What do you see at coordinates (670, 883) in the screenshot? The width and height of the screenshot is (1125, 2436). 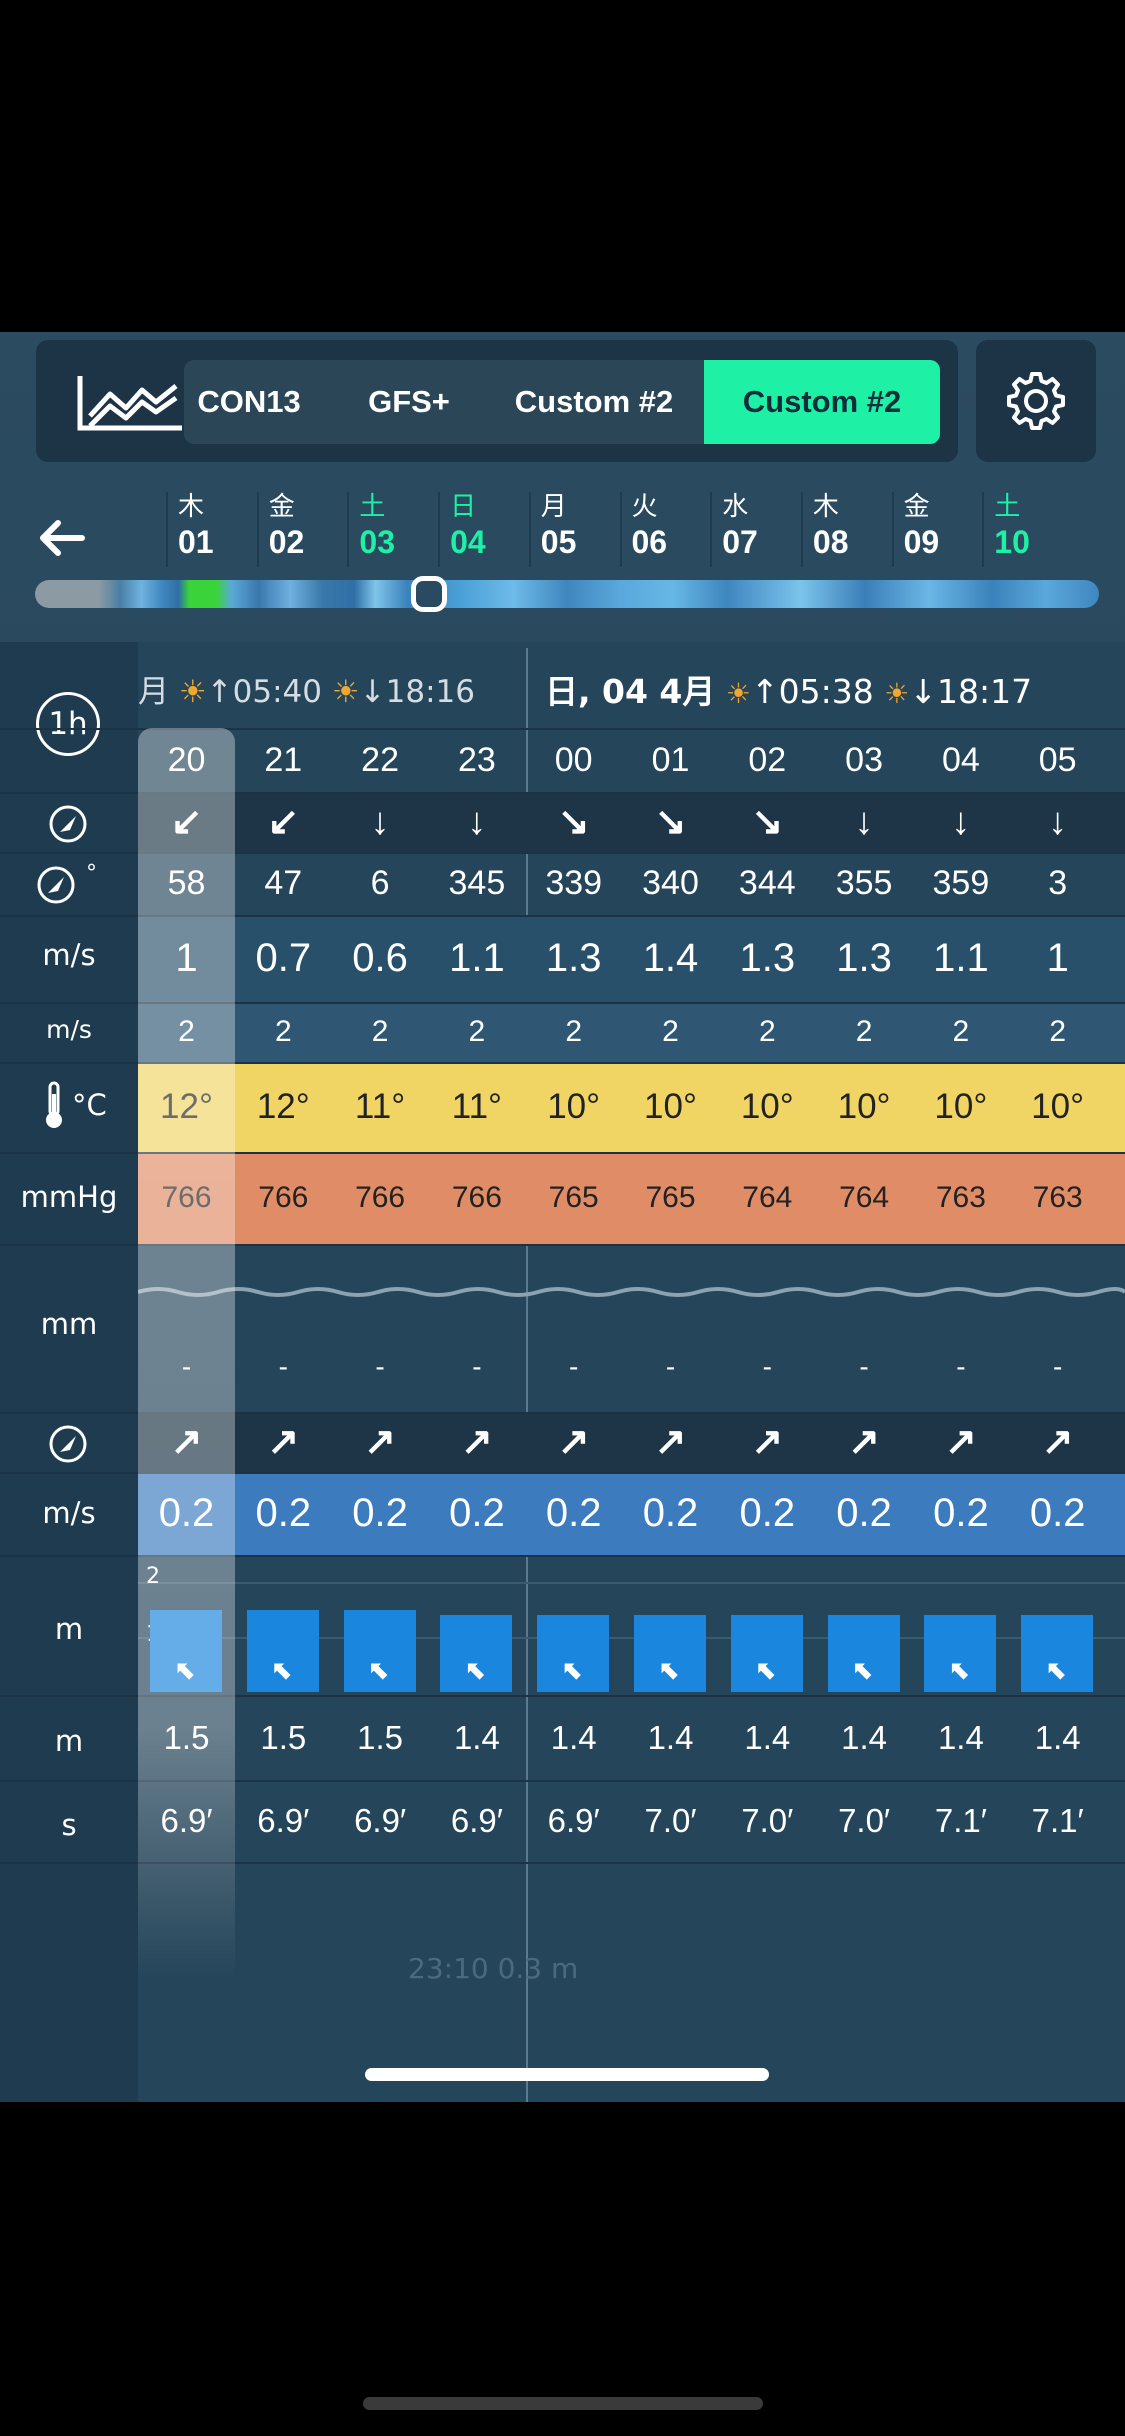 I see `wind-degree-cell: 340` at bounding box center [670, 883].